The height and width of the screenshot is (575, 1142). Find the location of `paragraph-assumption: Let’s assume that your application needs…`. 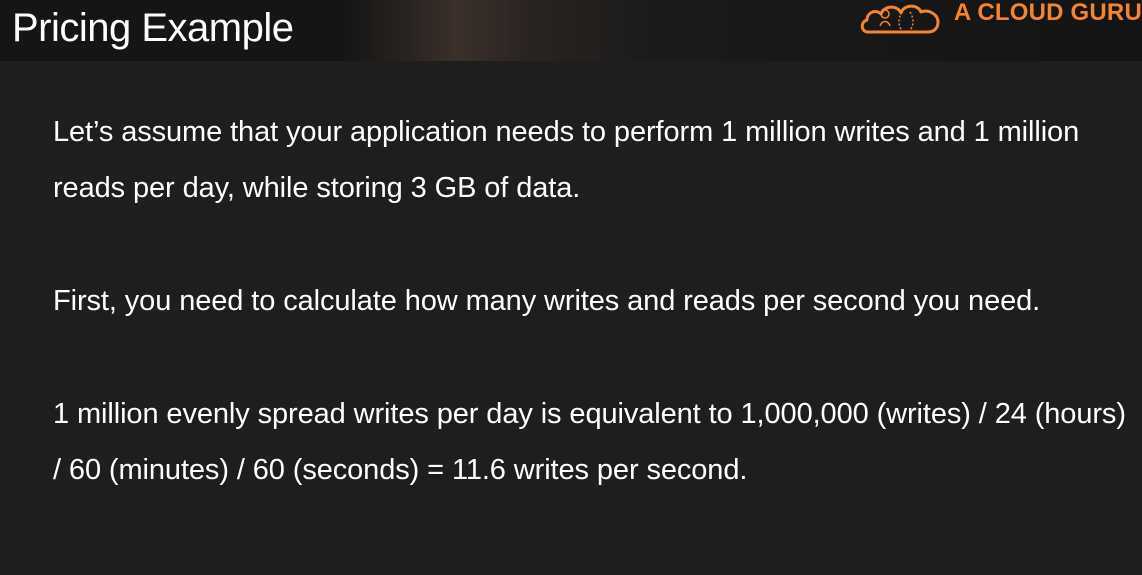

paragraph-assumption: Let’s assume that your application needs… is located at coordinates (566, 160).